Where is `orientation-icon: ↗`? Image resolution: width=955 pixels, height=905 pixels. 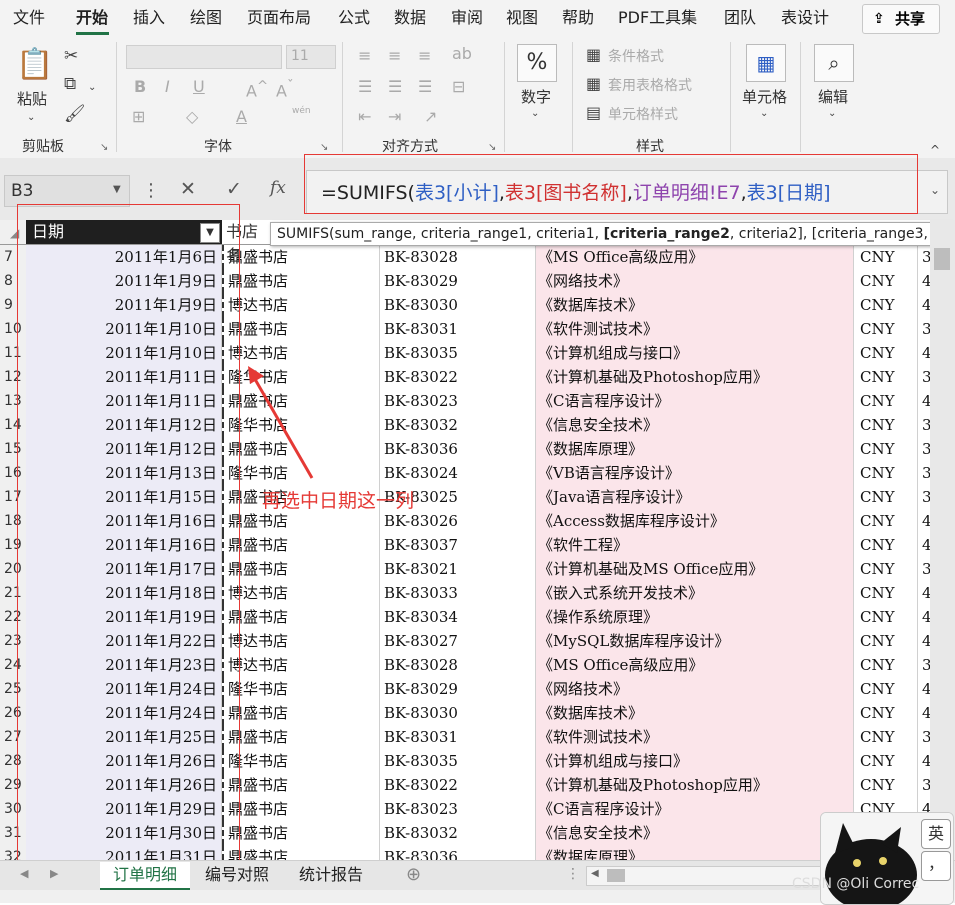 orientation-icon: ↗ is located at coordinates (430, 117).